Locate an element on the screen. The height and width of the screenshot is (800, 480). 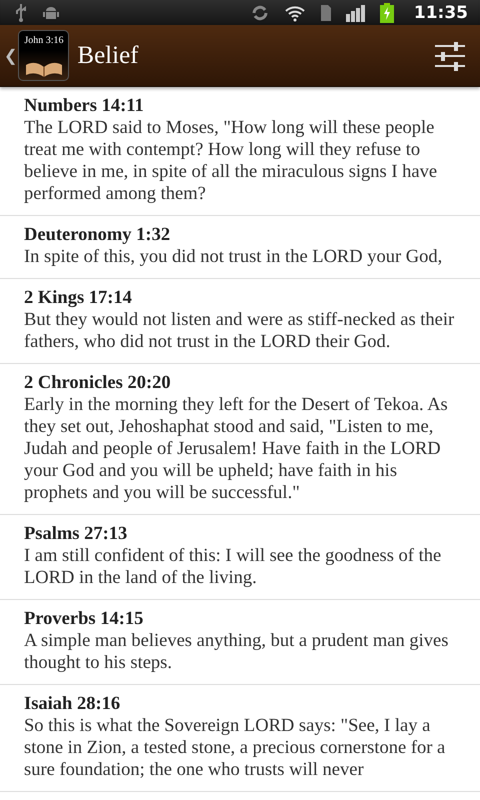
signal-icon is located at coordinates (356, 13).